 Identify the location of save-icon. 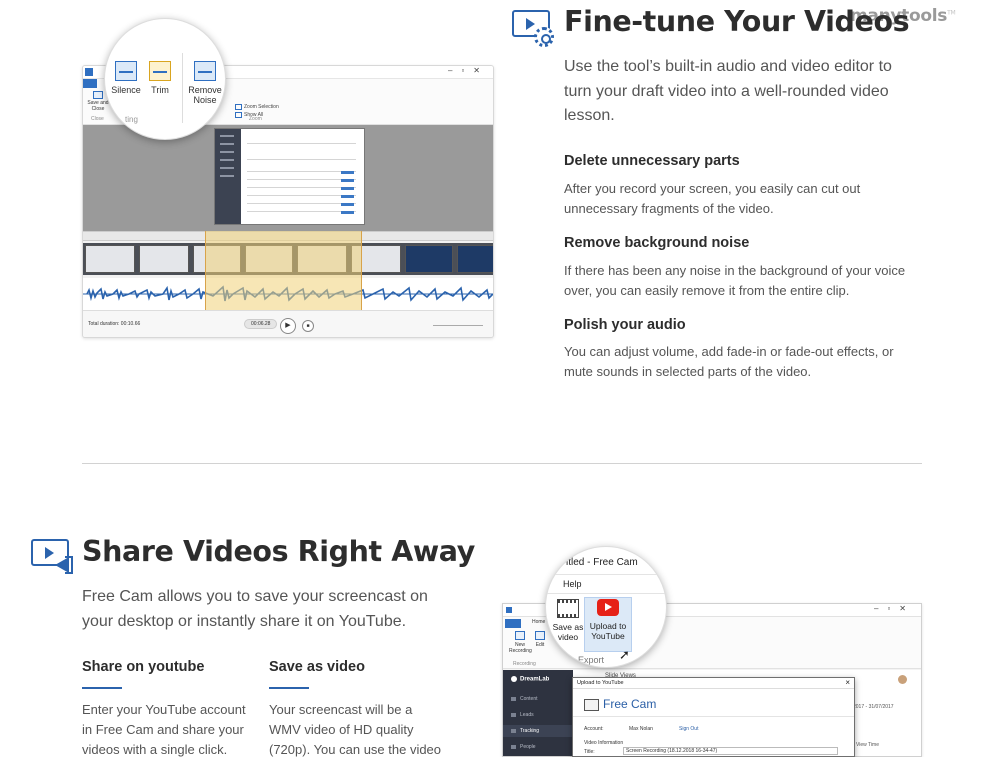
(98, 95).